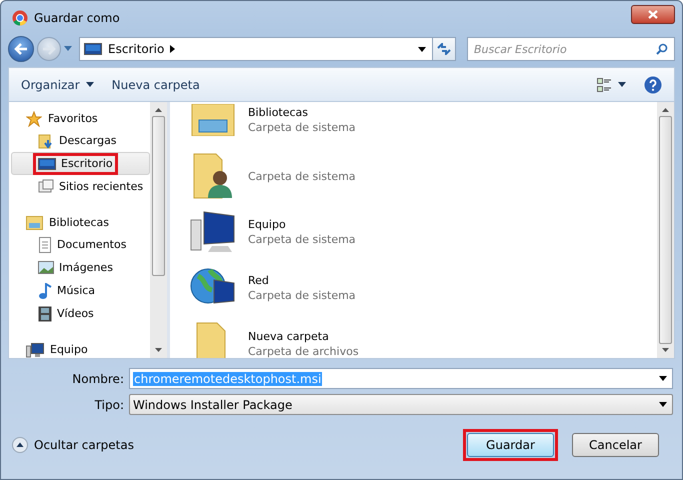 The image size is (683, 480). I want to click on file-item: Red Carpeta de sistema, so click(422, 288).